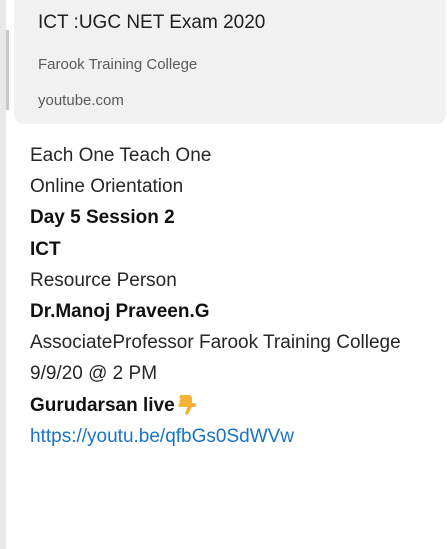  I want to click on message-line-speaker: Dr.Manoj Praveen.G, so click(120, 312).